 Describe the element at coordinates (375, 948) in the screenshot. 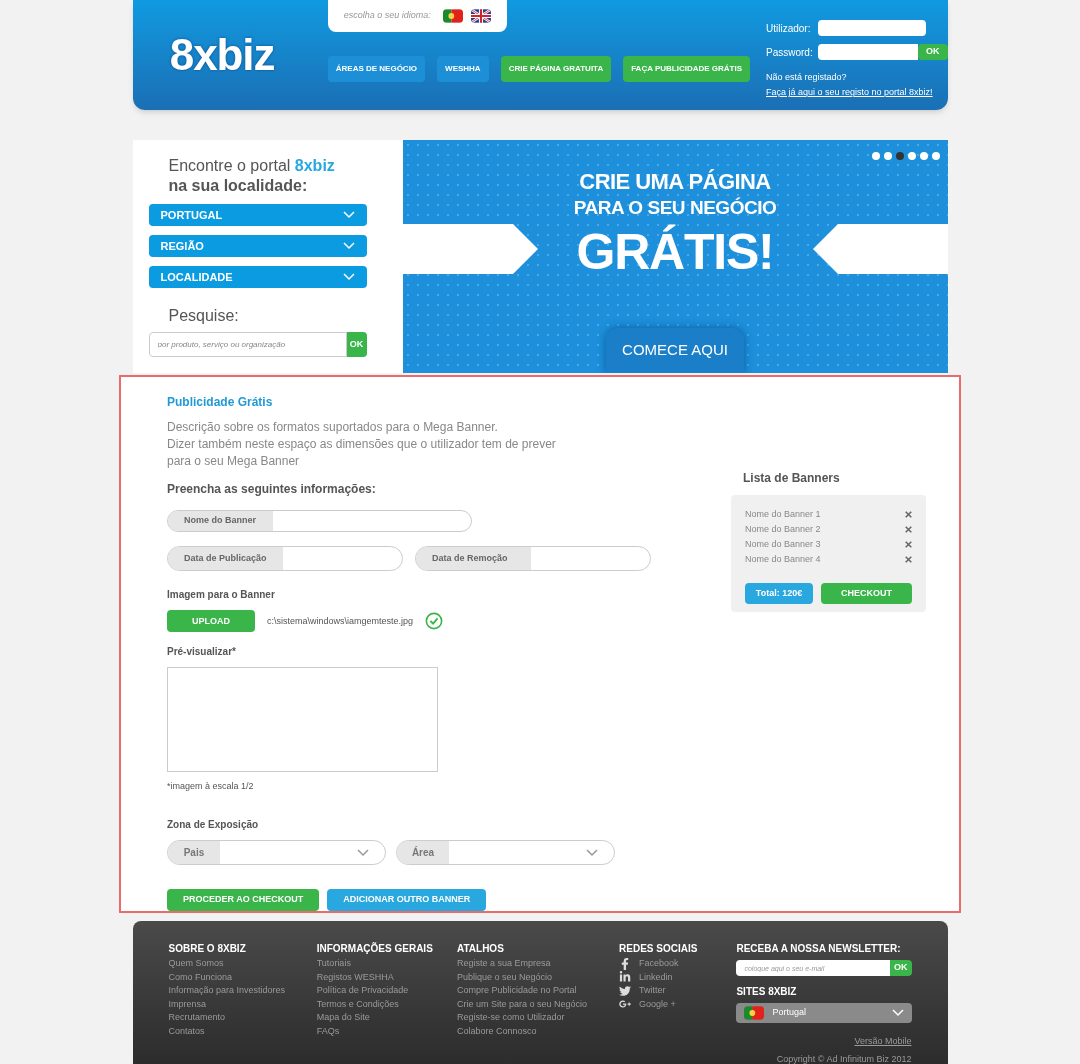

I see `footer-heading: INFORMAÇÕES GERAIS` at that location.